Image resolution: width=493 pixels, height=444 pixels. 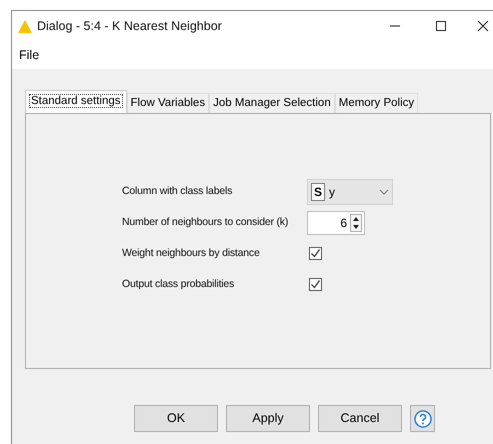 I want to click on chevron-down-icon, so click(x=384, y=191).